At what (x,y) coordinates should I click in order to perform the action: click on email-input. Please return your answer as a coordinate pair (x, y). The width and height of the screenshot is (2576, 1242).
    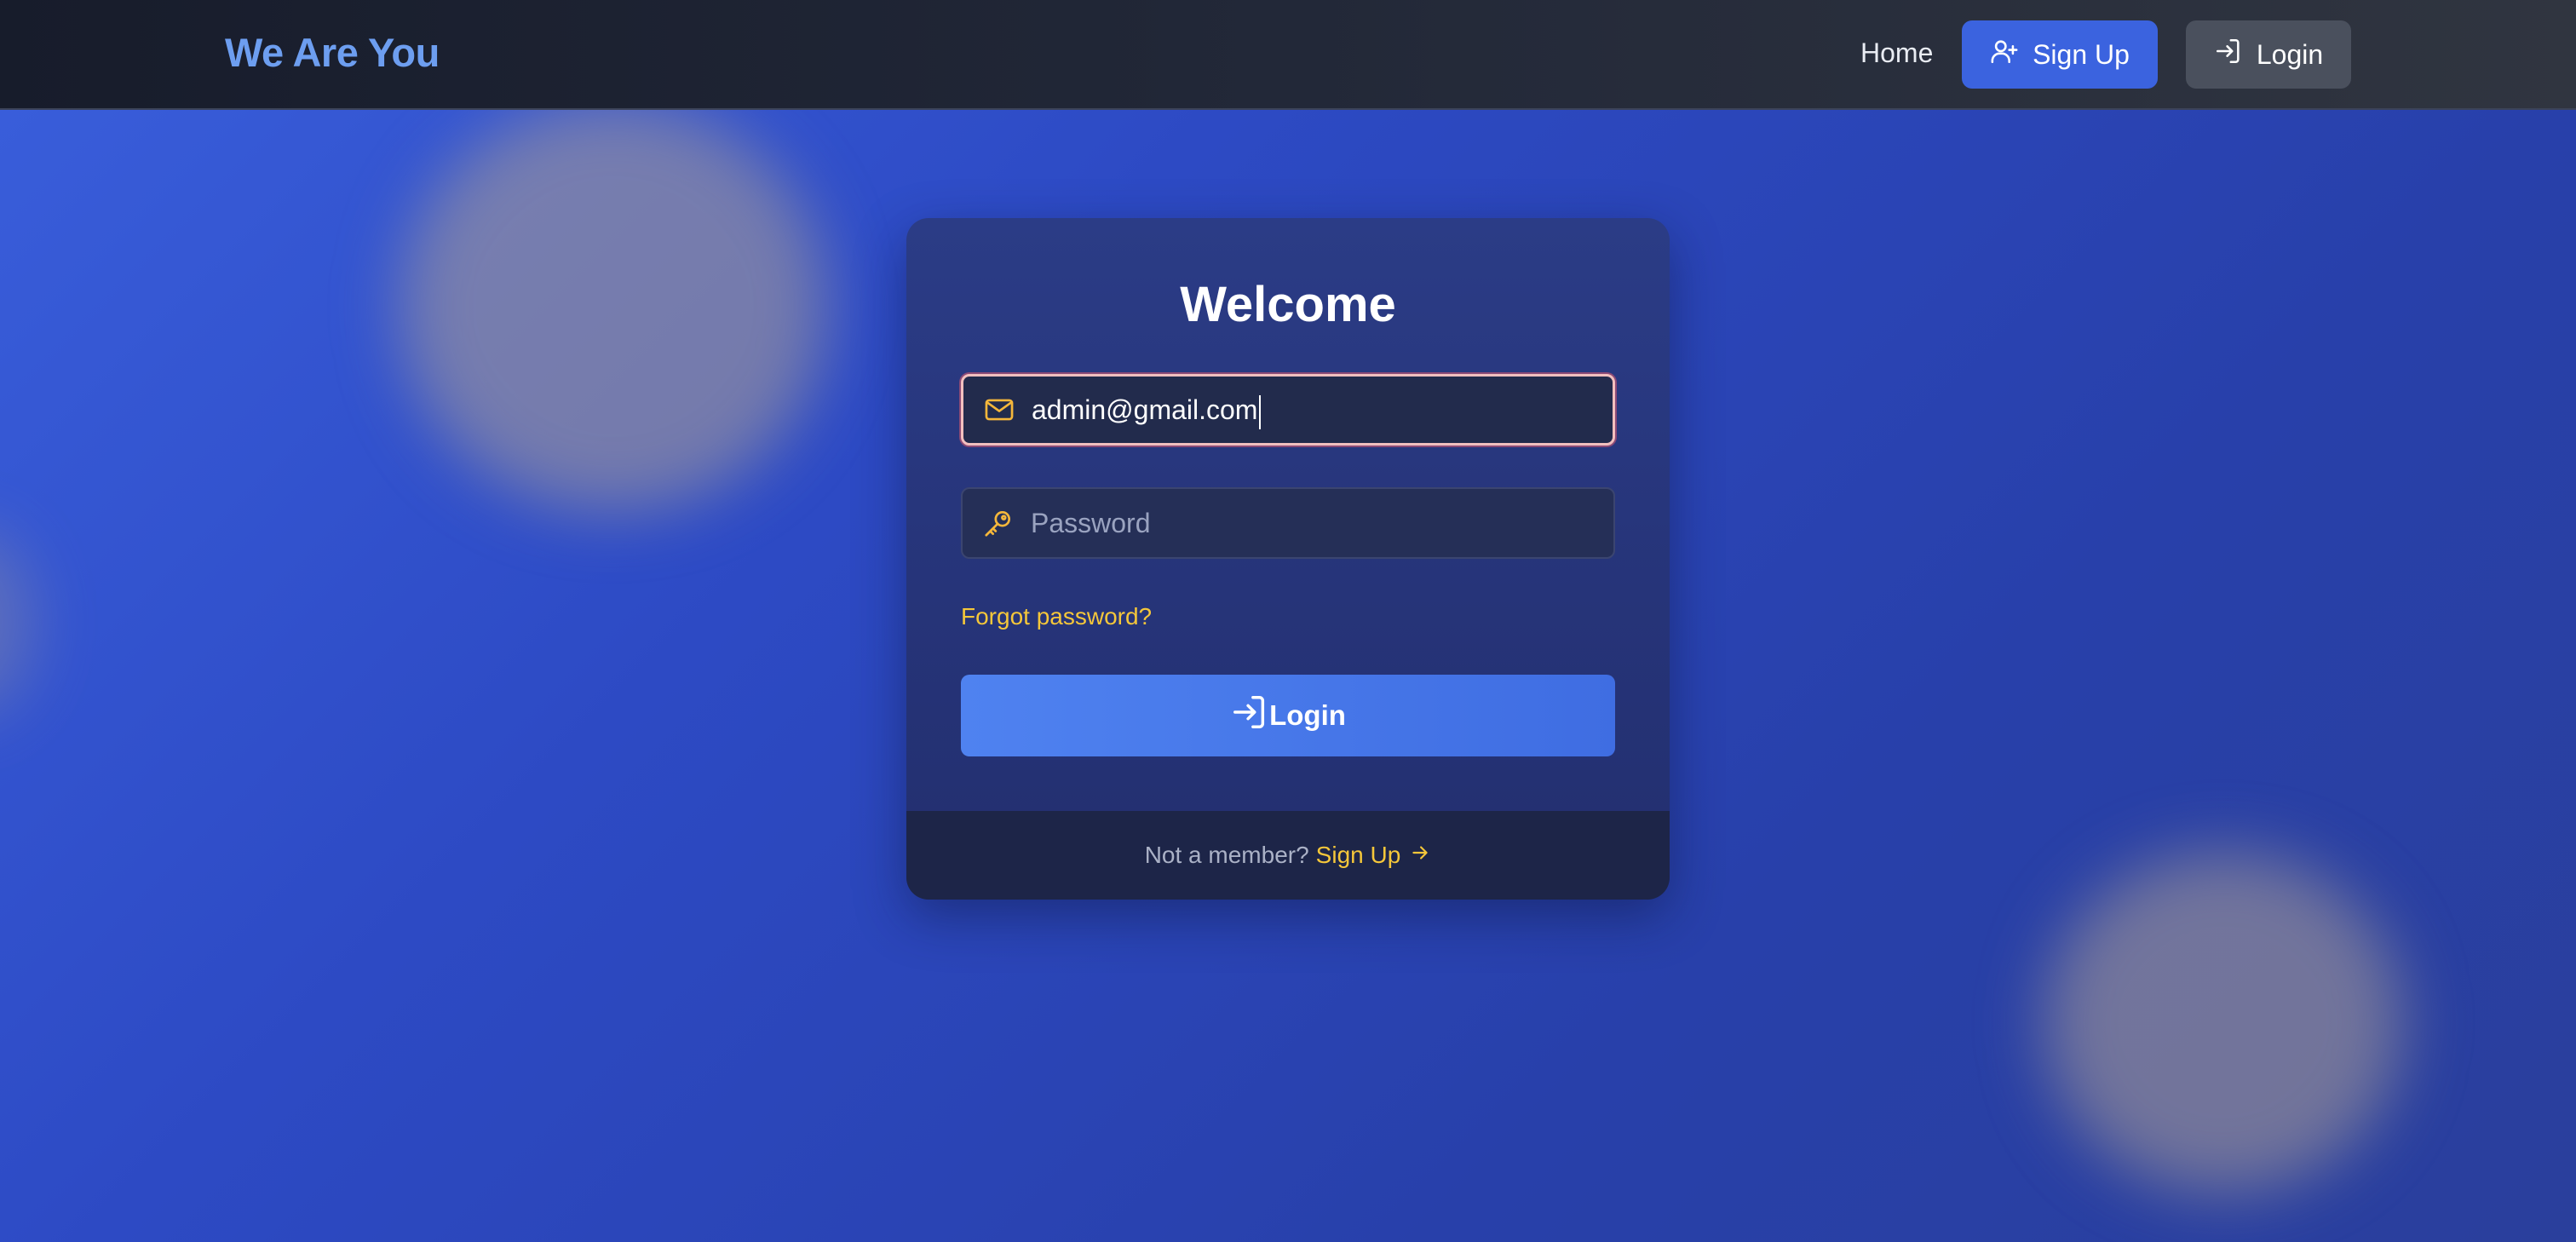
    Looking at the image, I should click on (1314, 410).